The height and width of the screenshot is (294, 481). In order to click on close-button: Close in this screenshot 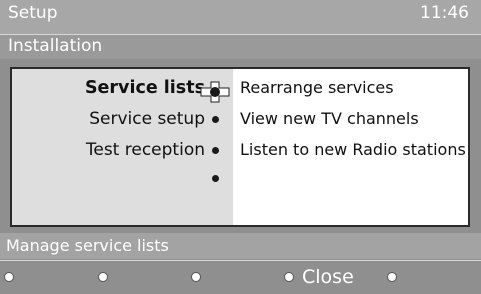, I will do `click(328, 277)`.